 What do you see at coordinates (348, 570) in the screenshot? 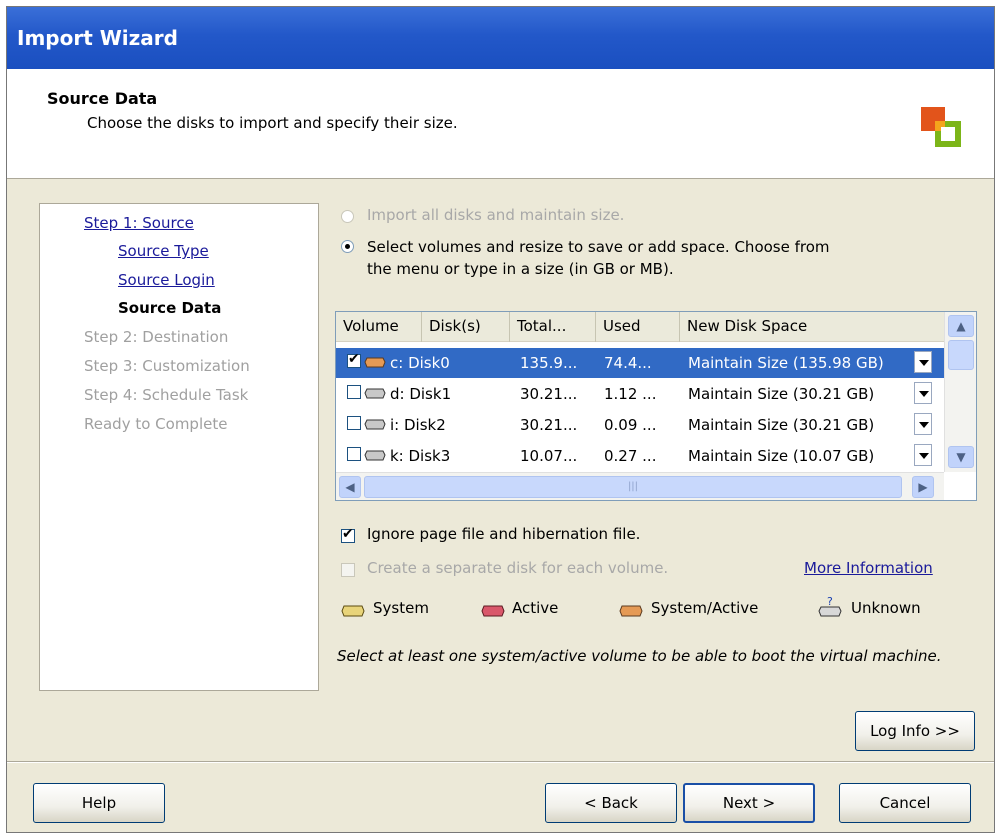
I see `separate-disk-checkbox` at bounding box center [348, 570].